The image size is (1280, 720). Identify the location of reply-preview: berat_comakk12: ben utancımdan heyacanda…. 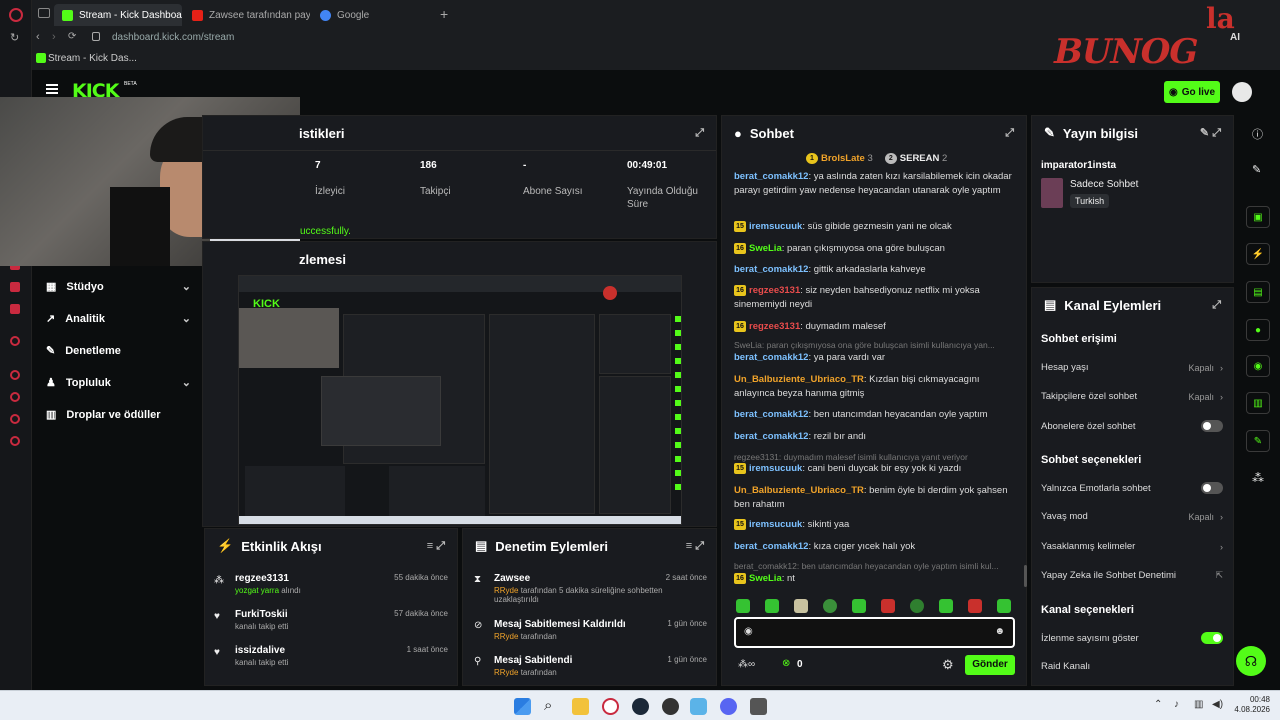
(866, 566).